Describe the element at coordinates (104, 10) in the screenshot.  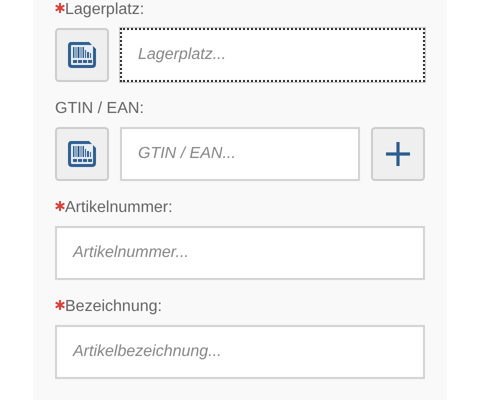
I see `field-label: Lagerplatz:` at that location.